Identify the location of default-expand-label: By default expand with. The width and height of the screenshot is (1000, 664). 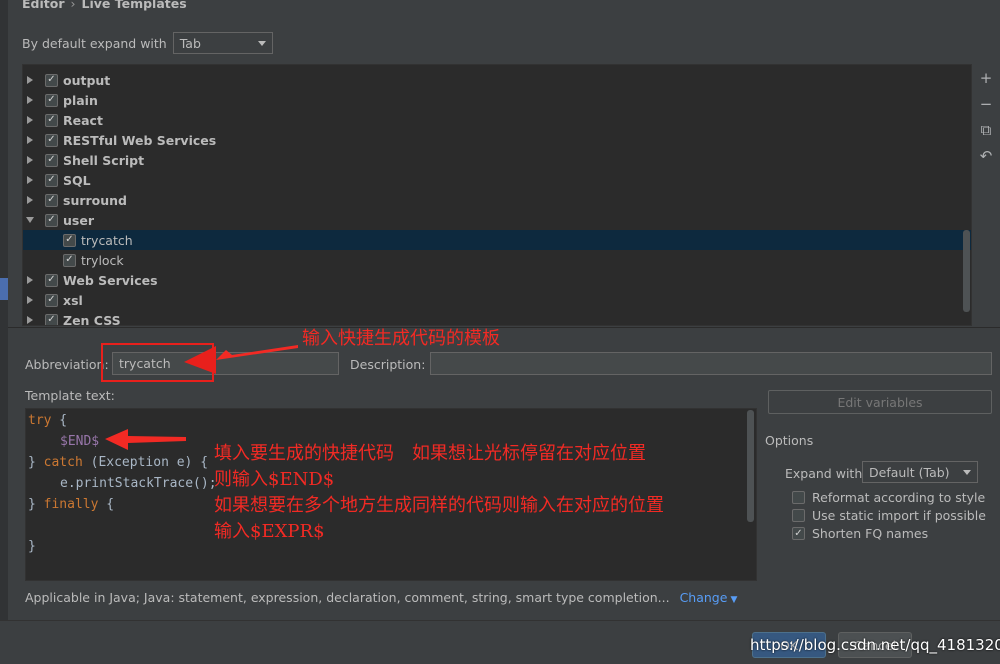
(94, 43).